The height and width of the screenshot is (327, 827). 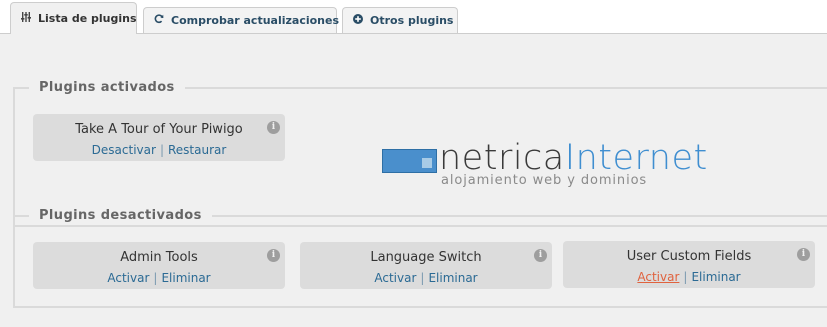 I want to click on plugin-name: Admin Tools, so click(x=159, y=257).